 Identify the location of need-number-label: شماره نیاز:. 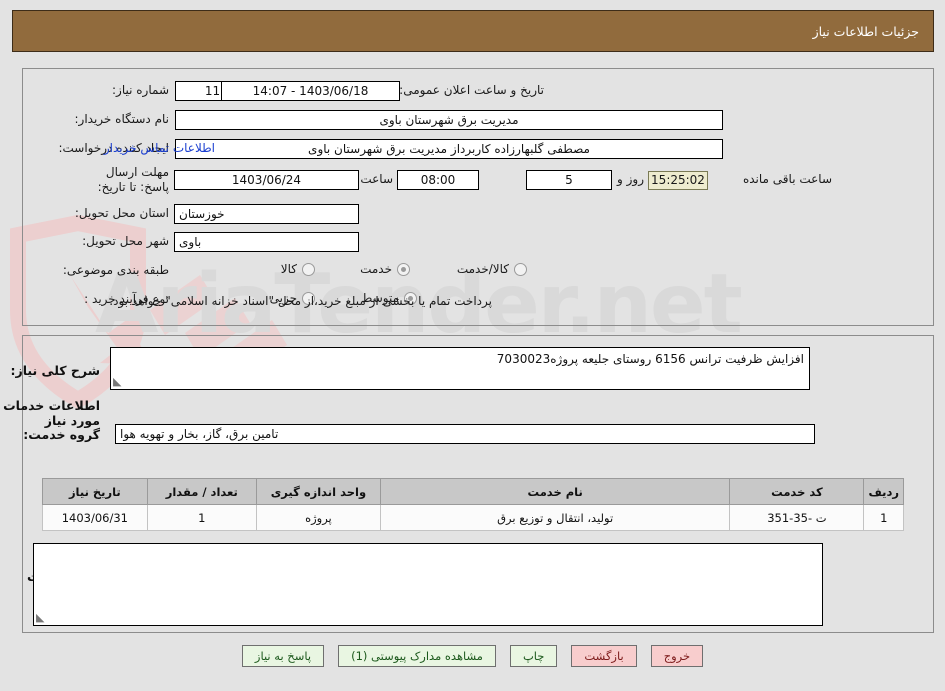
(140, 90).